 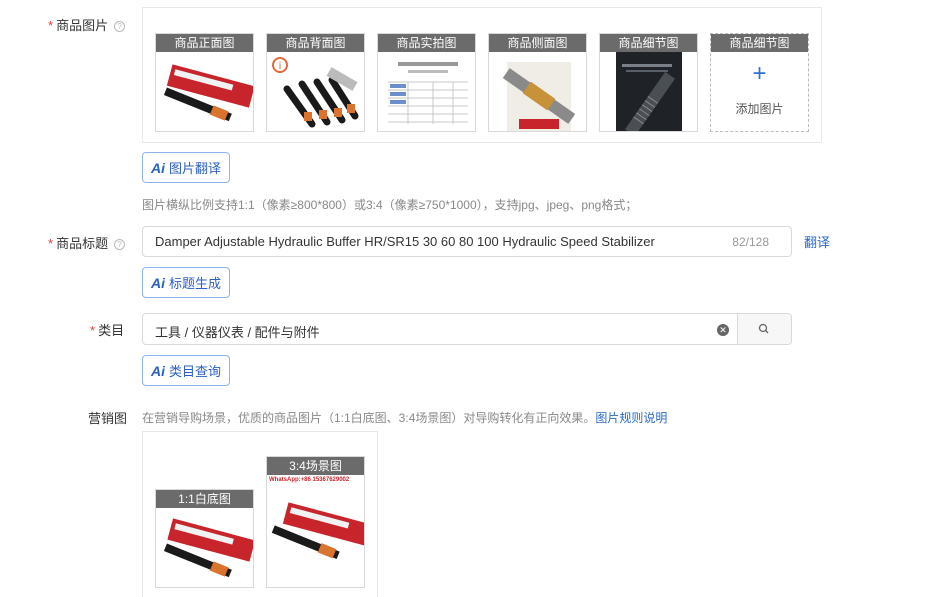 What do you see at coordinates (204, 538) in the screenshot?
I see `marketing-image-white-bg: 1:1白底图` at bounding box center [204, 538].